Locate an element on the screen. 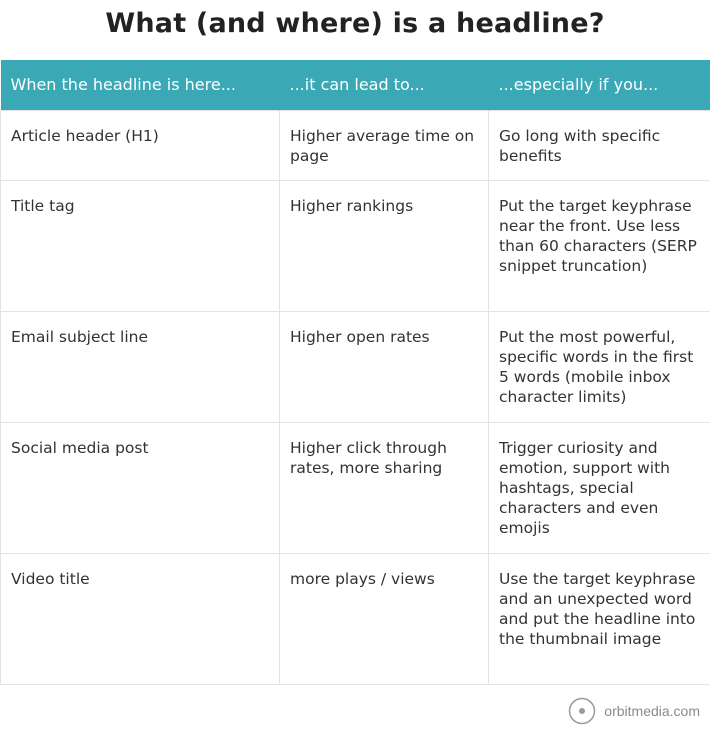  cell-location: Email subject line is located at coordinates (140, 366).